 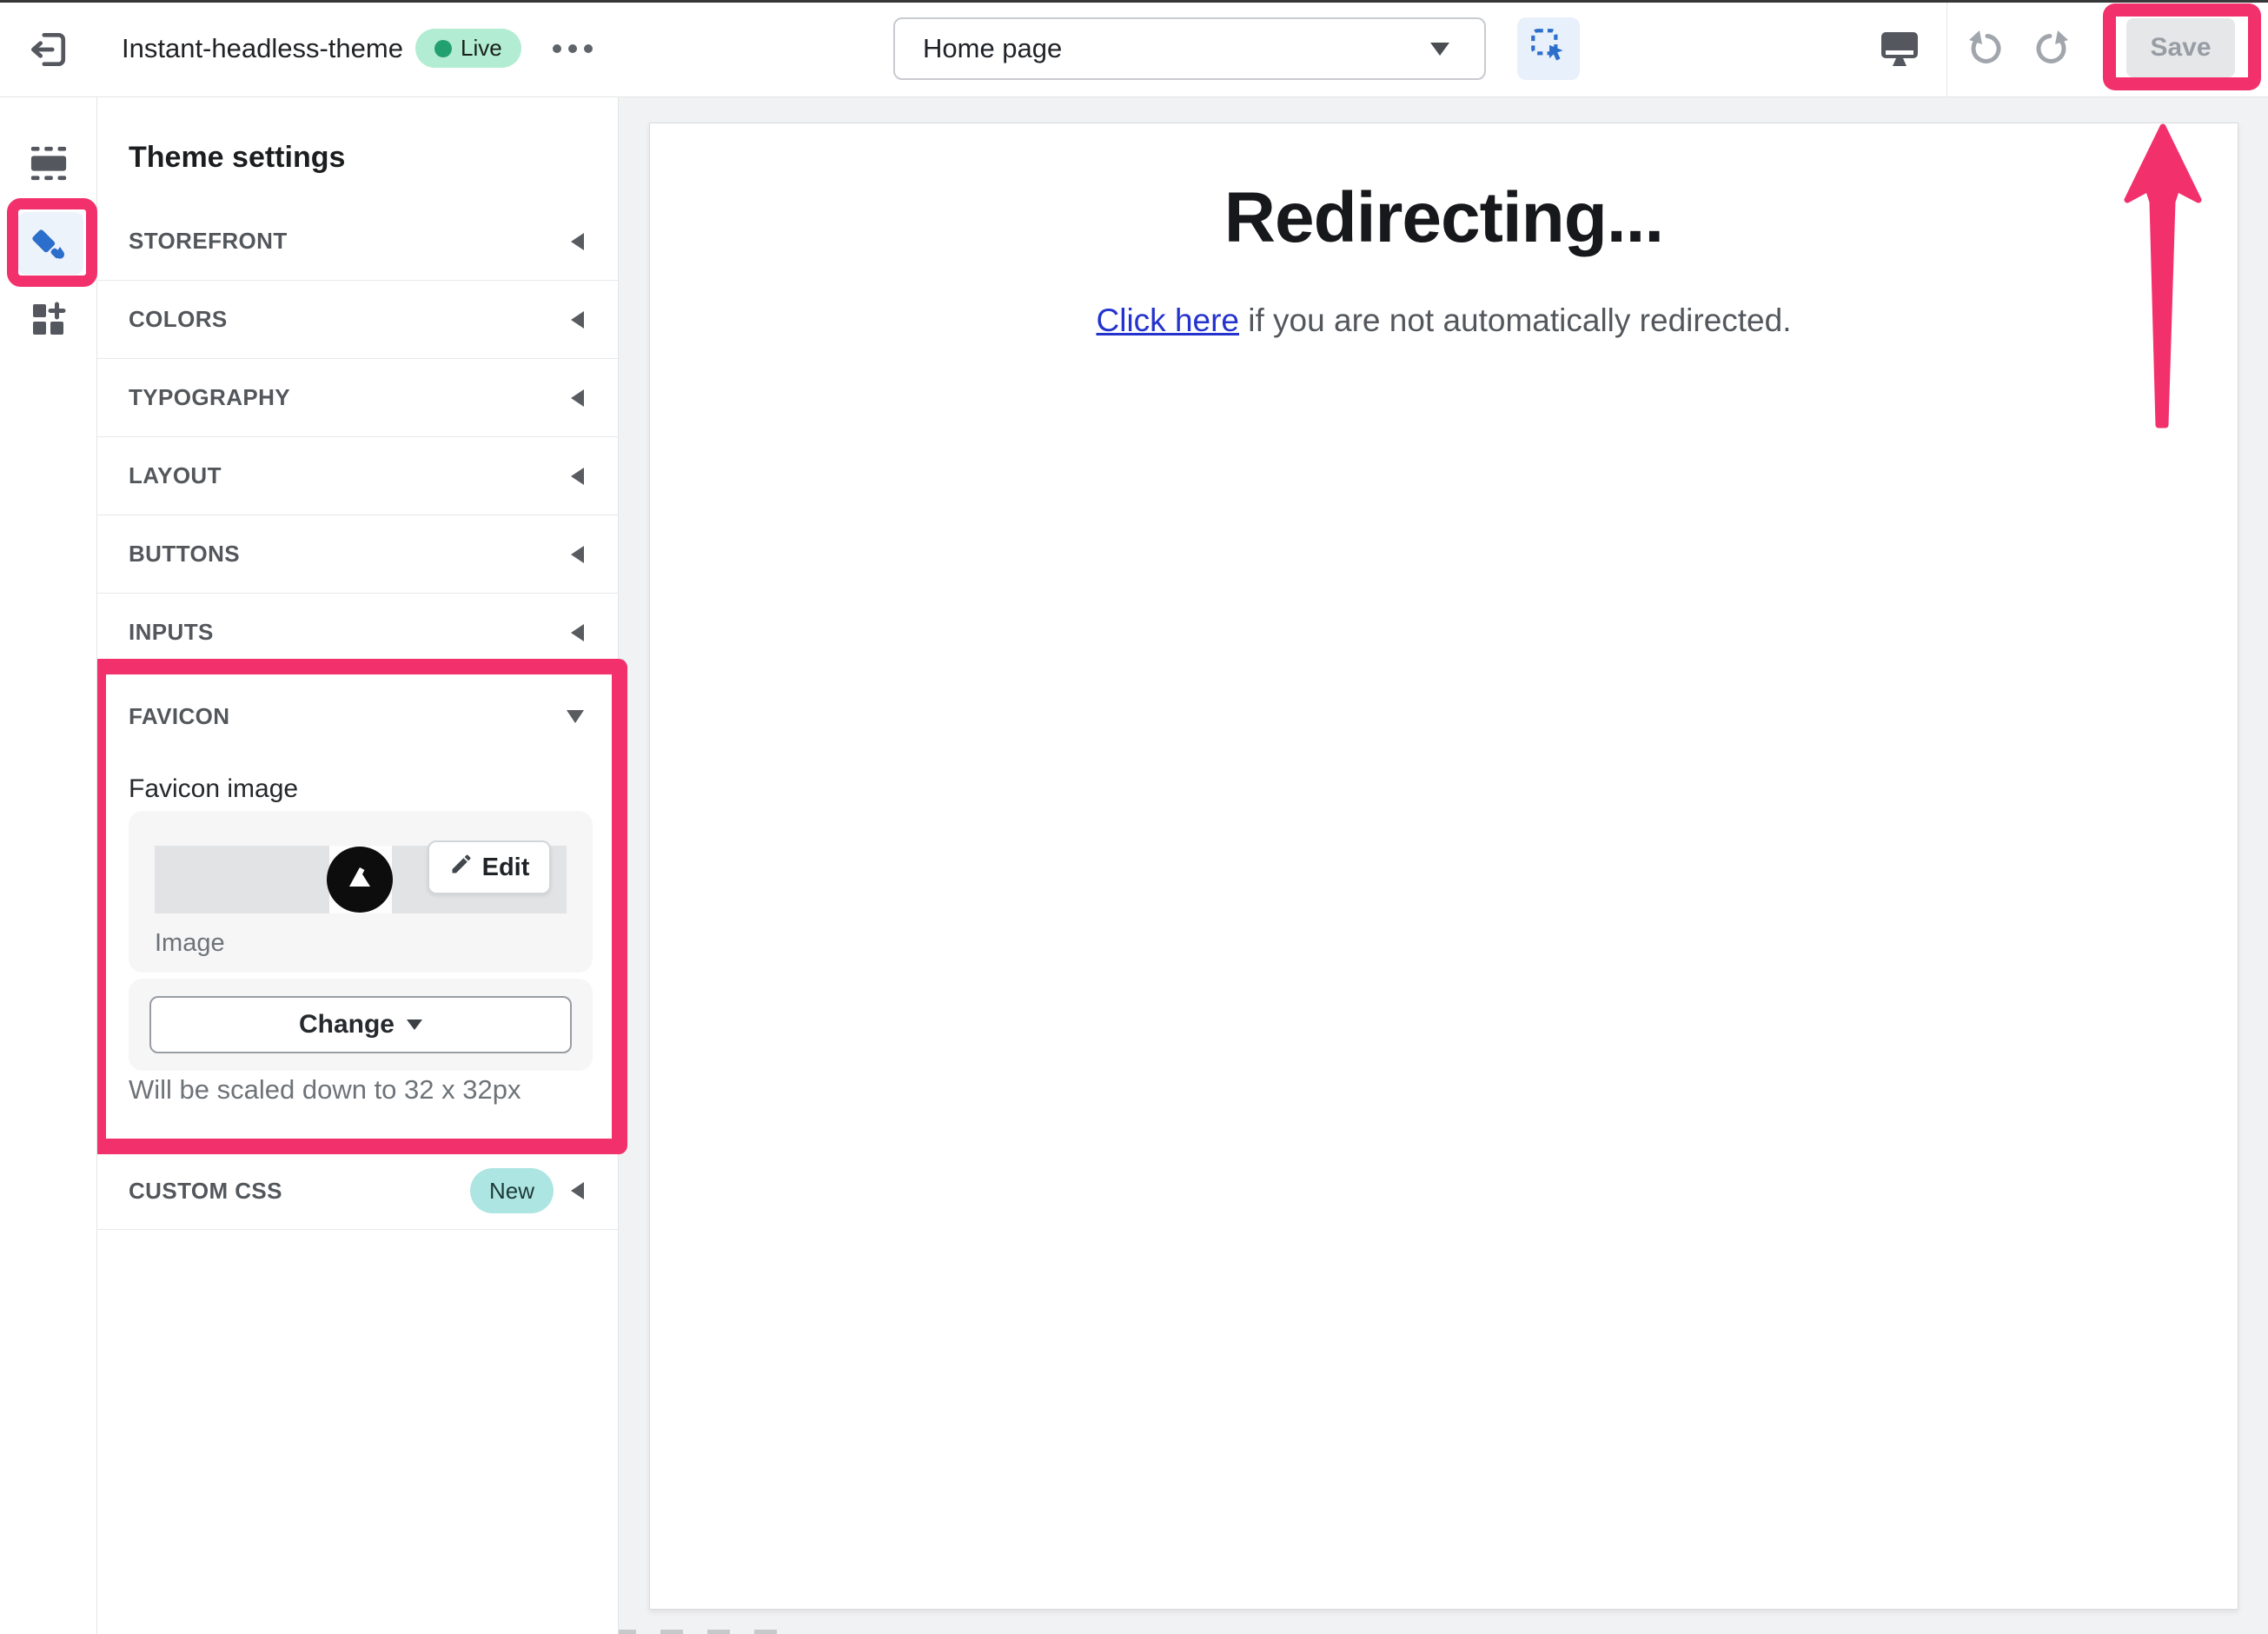 I want to click on live-status-badge: Live, so click(x=468, y=48).